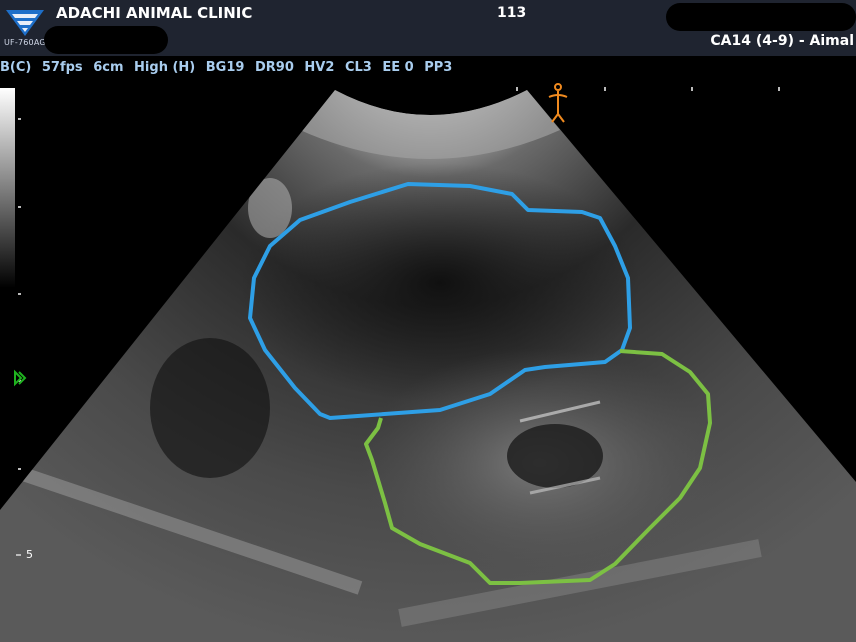 Image resolution: width=856 pixels, height=642 pixels. I want to click on grayscale-bar, so click(7, 188).